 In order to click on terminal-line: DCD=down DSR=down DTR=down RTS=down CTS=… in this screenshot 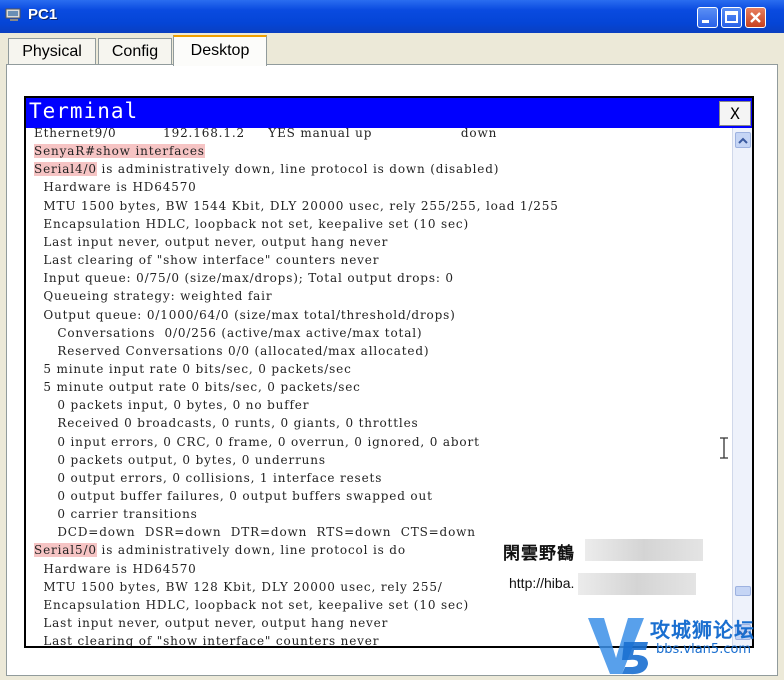, I will do `click(255, 532)`.